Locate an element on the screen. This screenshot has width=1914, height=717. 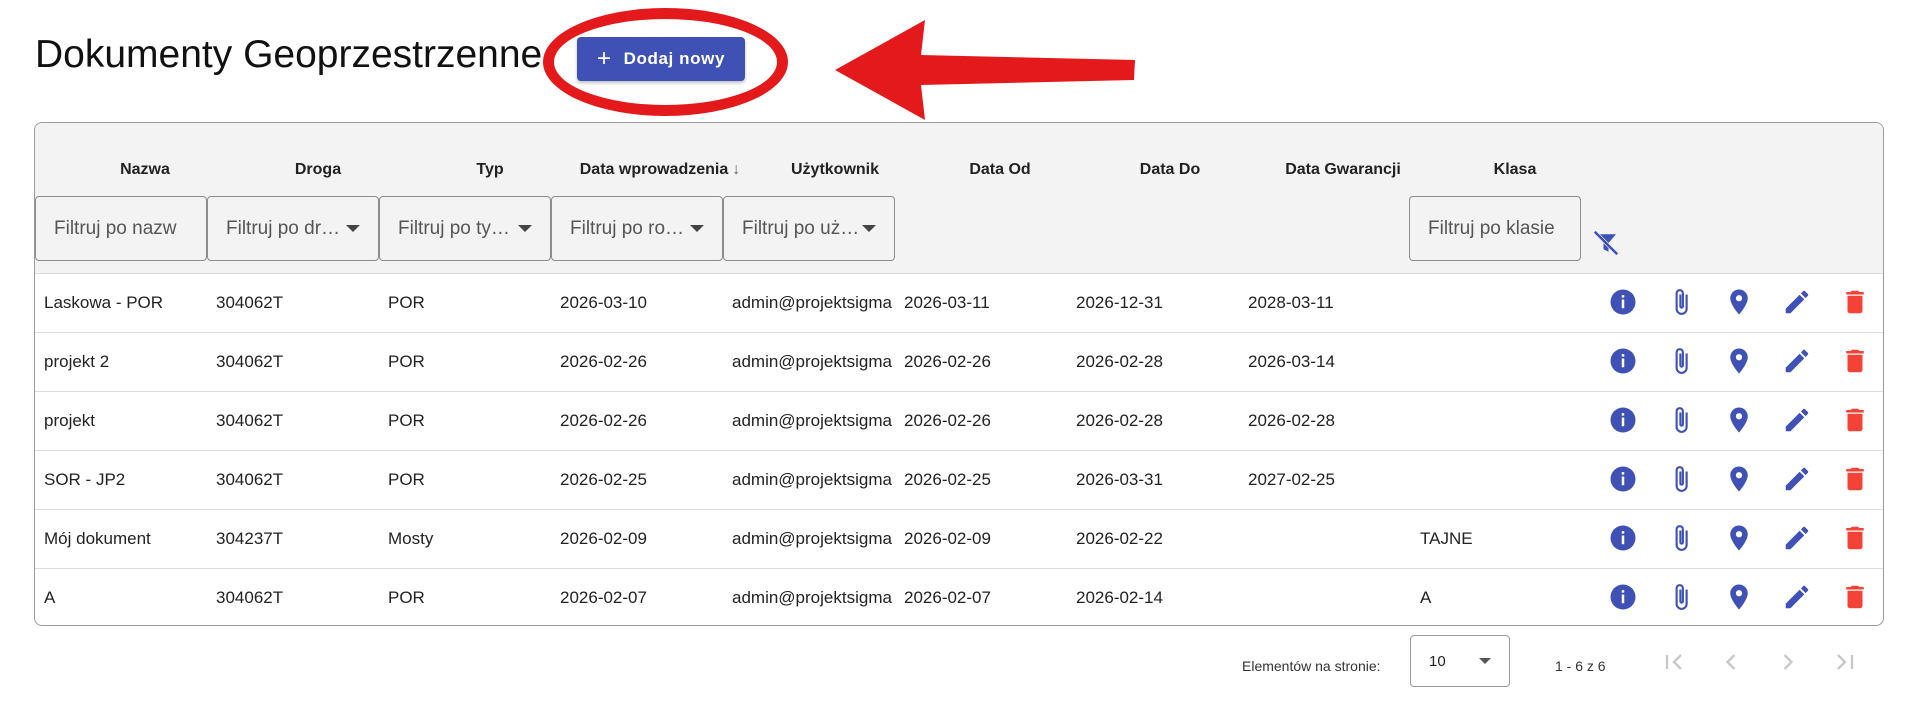
paginator: Elementów na stronie: 10 1 - 6 z 6 is located at coordinates (957, 663).